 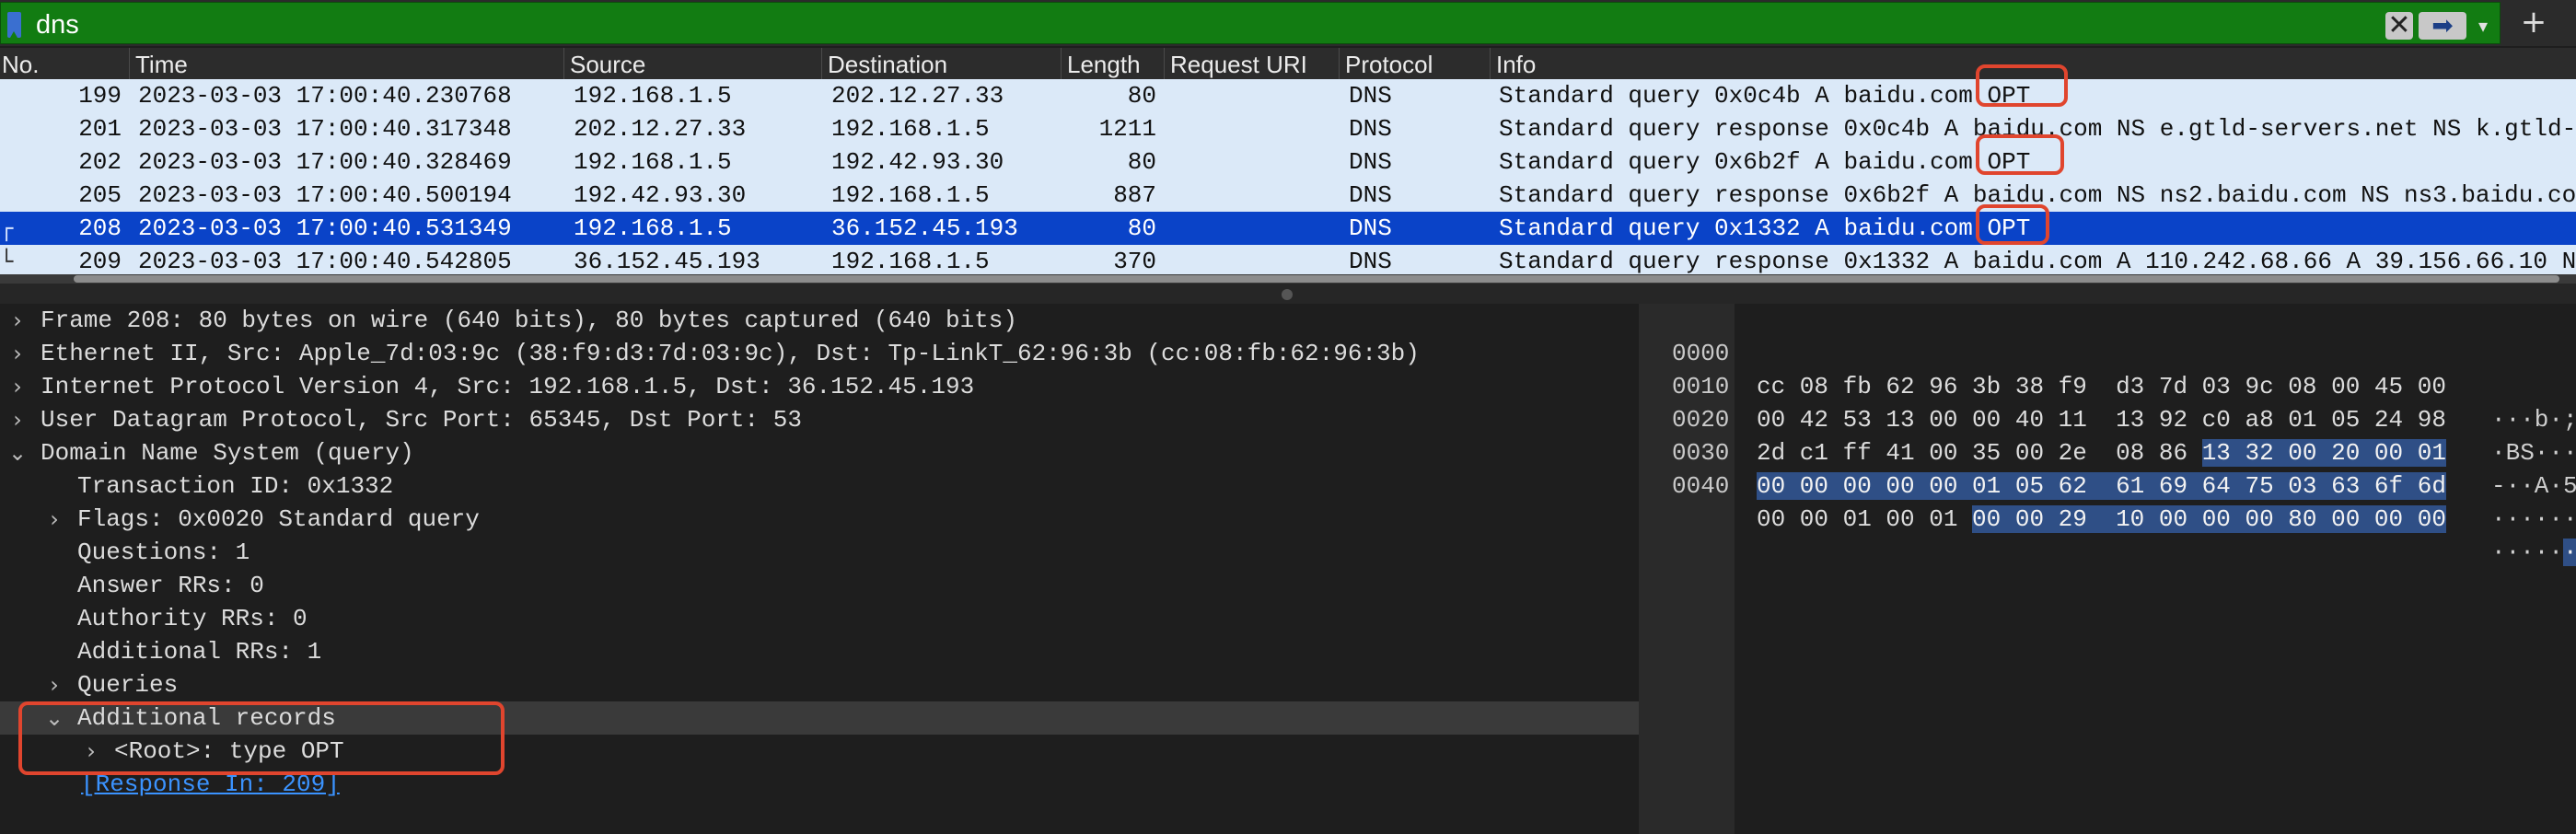 I want to click on packet-time: 2023-03-03 17:00:40.230768, so click(x=325, y=96).